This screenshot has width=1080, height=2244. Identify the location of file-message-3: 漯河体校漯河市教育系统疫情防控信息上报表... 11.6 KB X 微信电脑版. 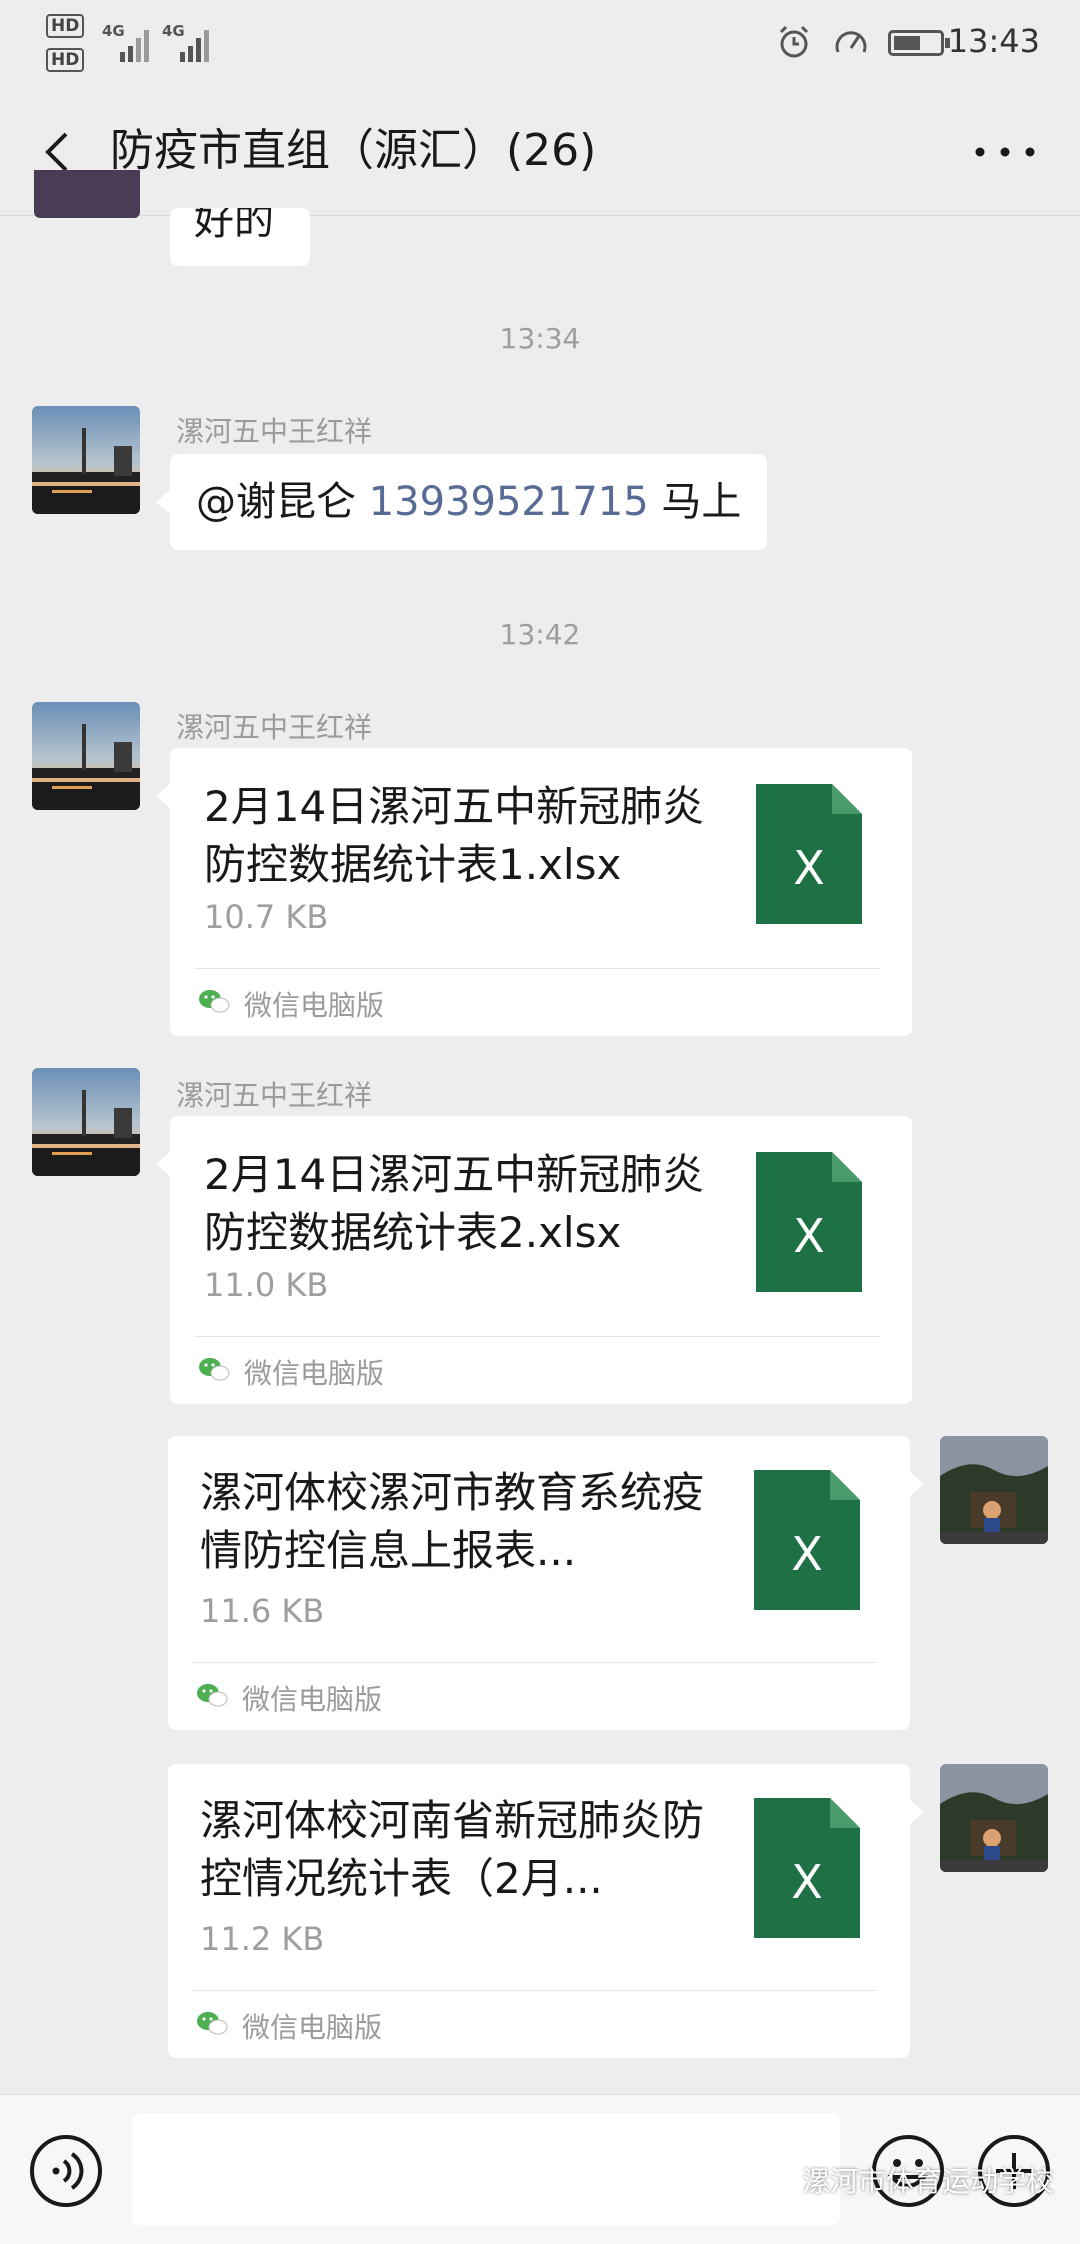
(546, 1583).